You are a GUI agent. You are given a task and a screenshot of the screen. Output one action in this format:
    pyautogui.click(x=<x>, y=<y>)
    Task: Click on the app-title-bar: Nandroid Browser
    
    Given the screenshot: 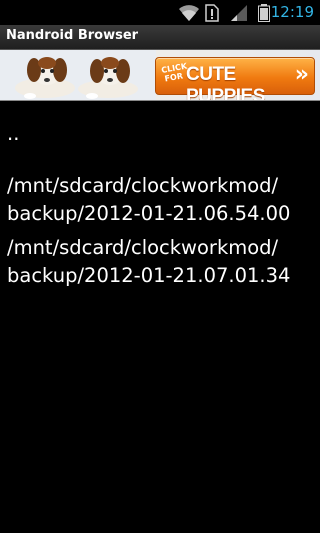 What is the action you would take?
    pyautogui.click(x=160, y=37)
    